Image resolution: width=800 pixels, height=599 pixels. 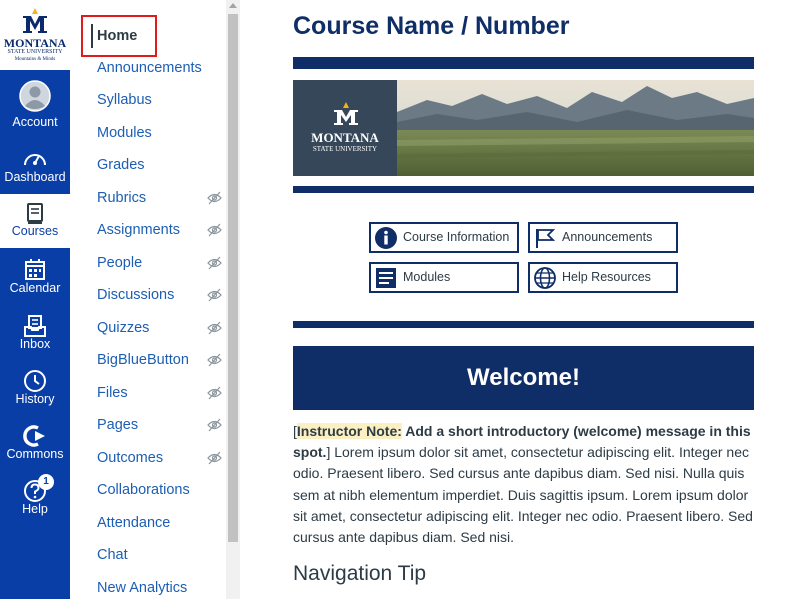 What do you see at coordinates (161, 133) in the screenshot?
I see `course-nav-modules: Modules` at bounding box center [161, 133].